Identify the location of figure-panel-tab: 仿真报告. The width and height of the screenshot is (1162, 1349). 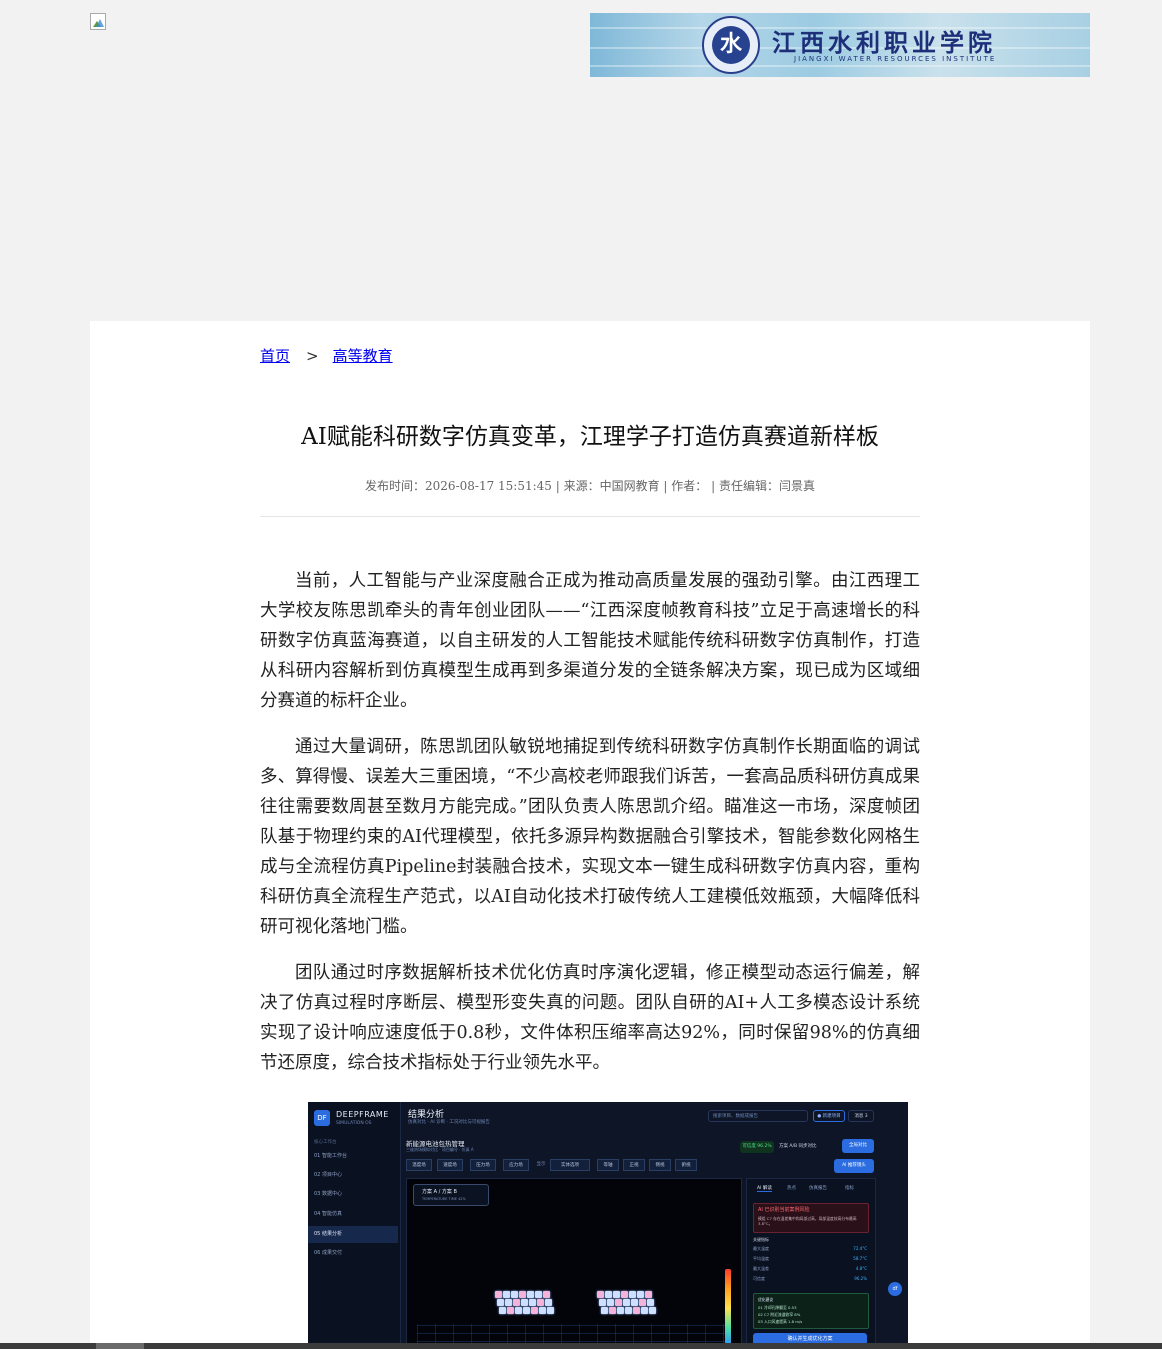
(818, 1188).